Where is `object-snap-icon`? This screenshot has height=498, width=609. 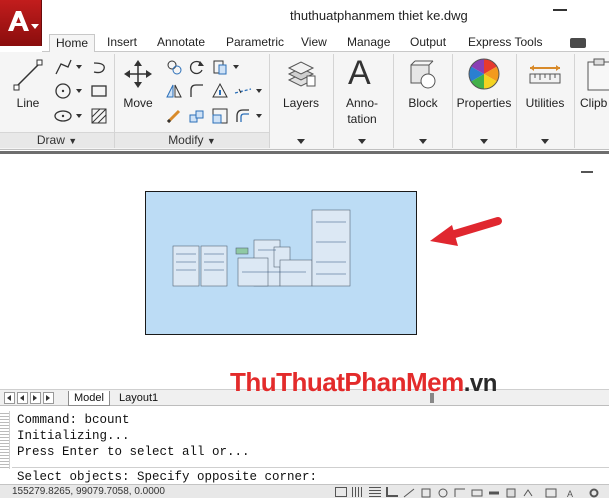 object-snap-icon is located at coordinates (426, 492).